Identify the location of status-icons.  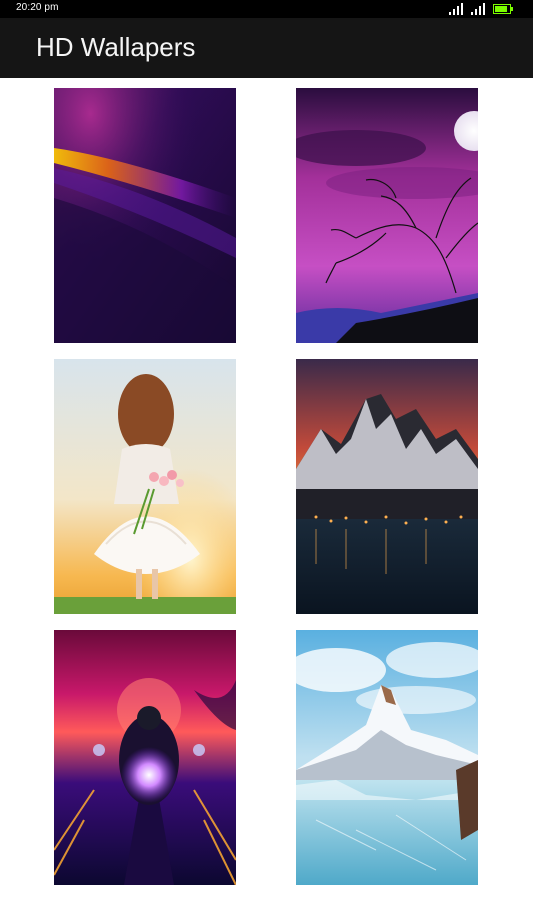
(481, 9).